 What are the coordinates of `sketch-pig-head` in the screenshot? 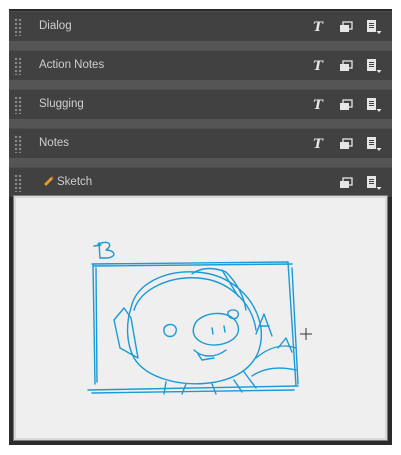 It's located at (187, 326).